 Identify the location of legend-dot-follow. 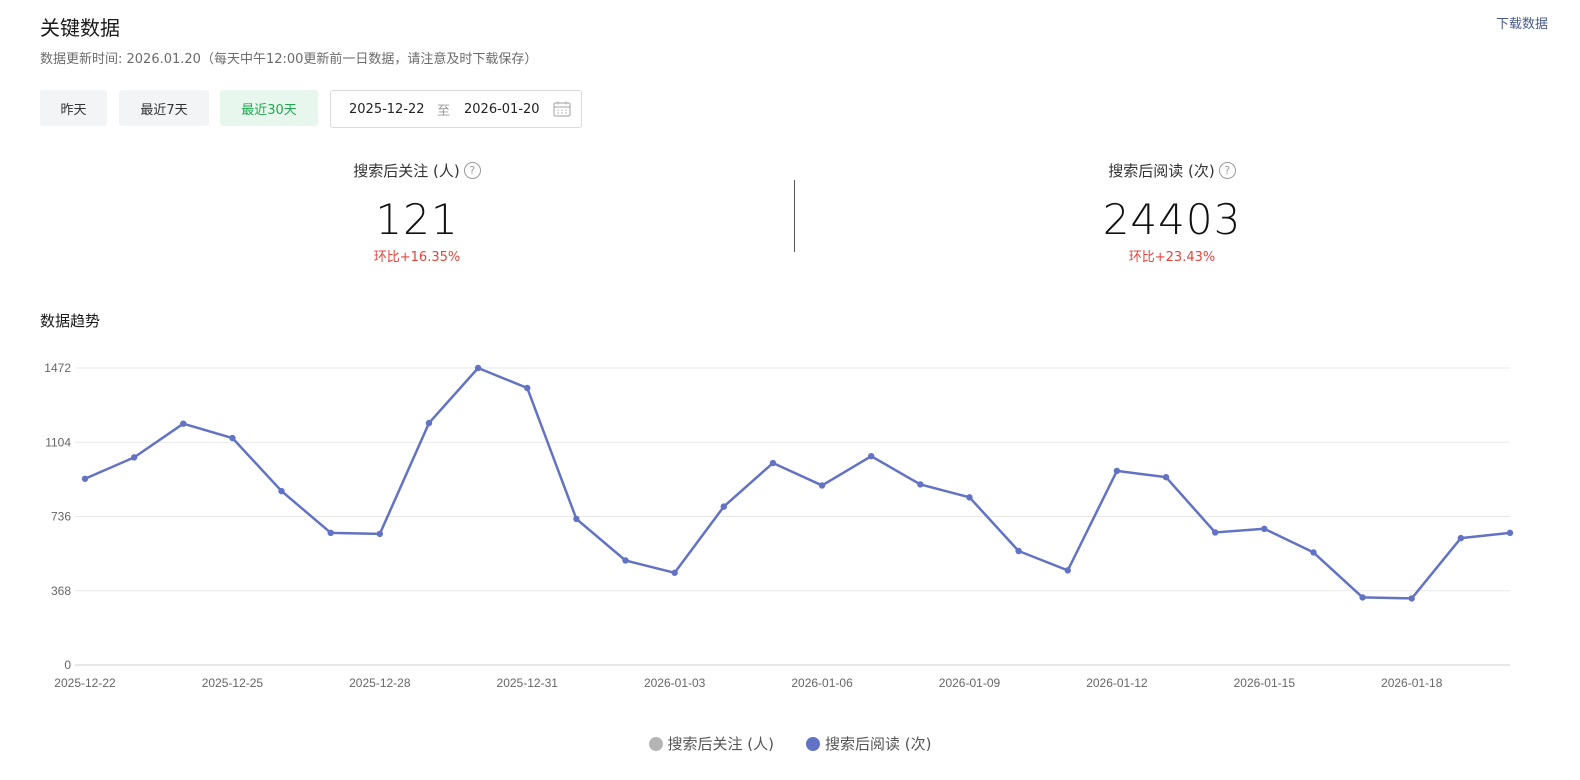
(655, 743).